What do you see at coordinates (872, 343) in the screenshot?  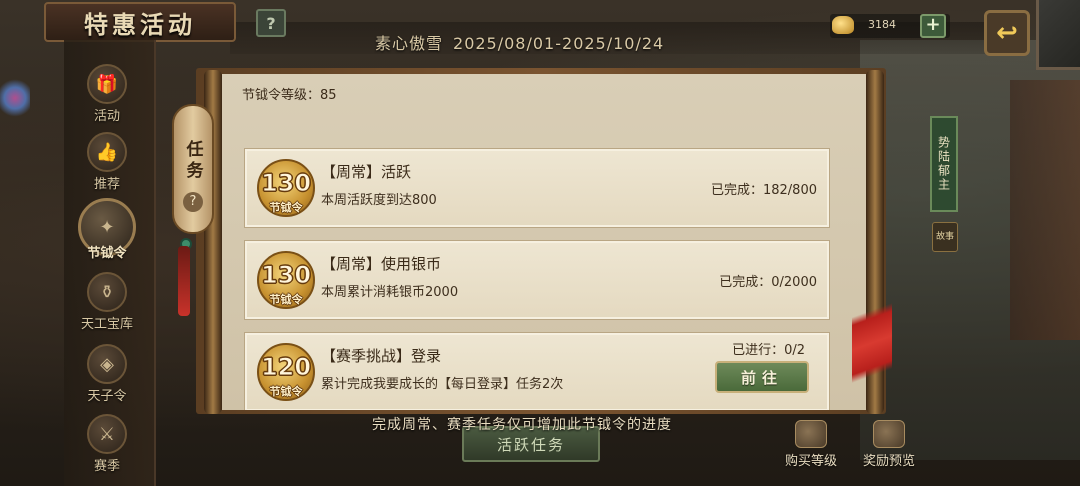 I see `ribbon-decoration` at bounding box center [872, 343].